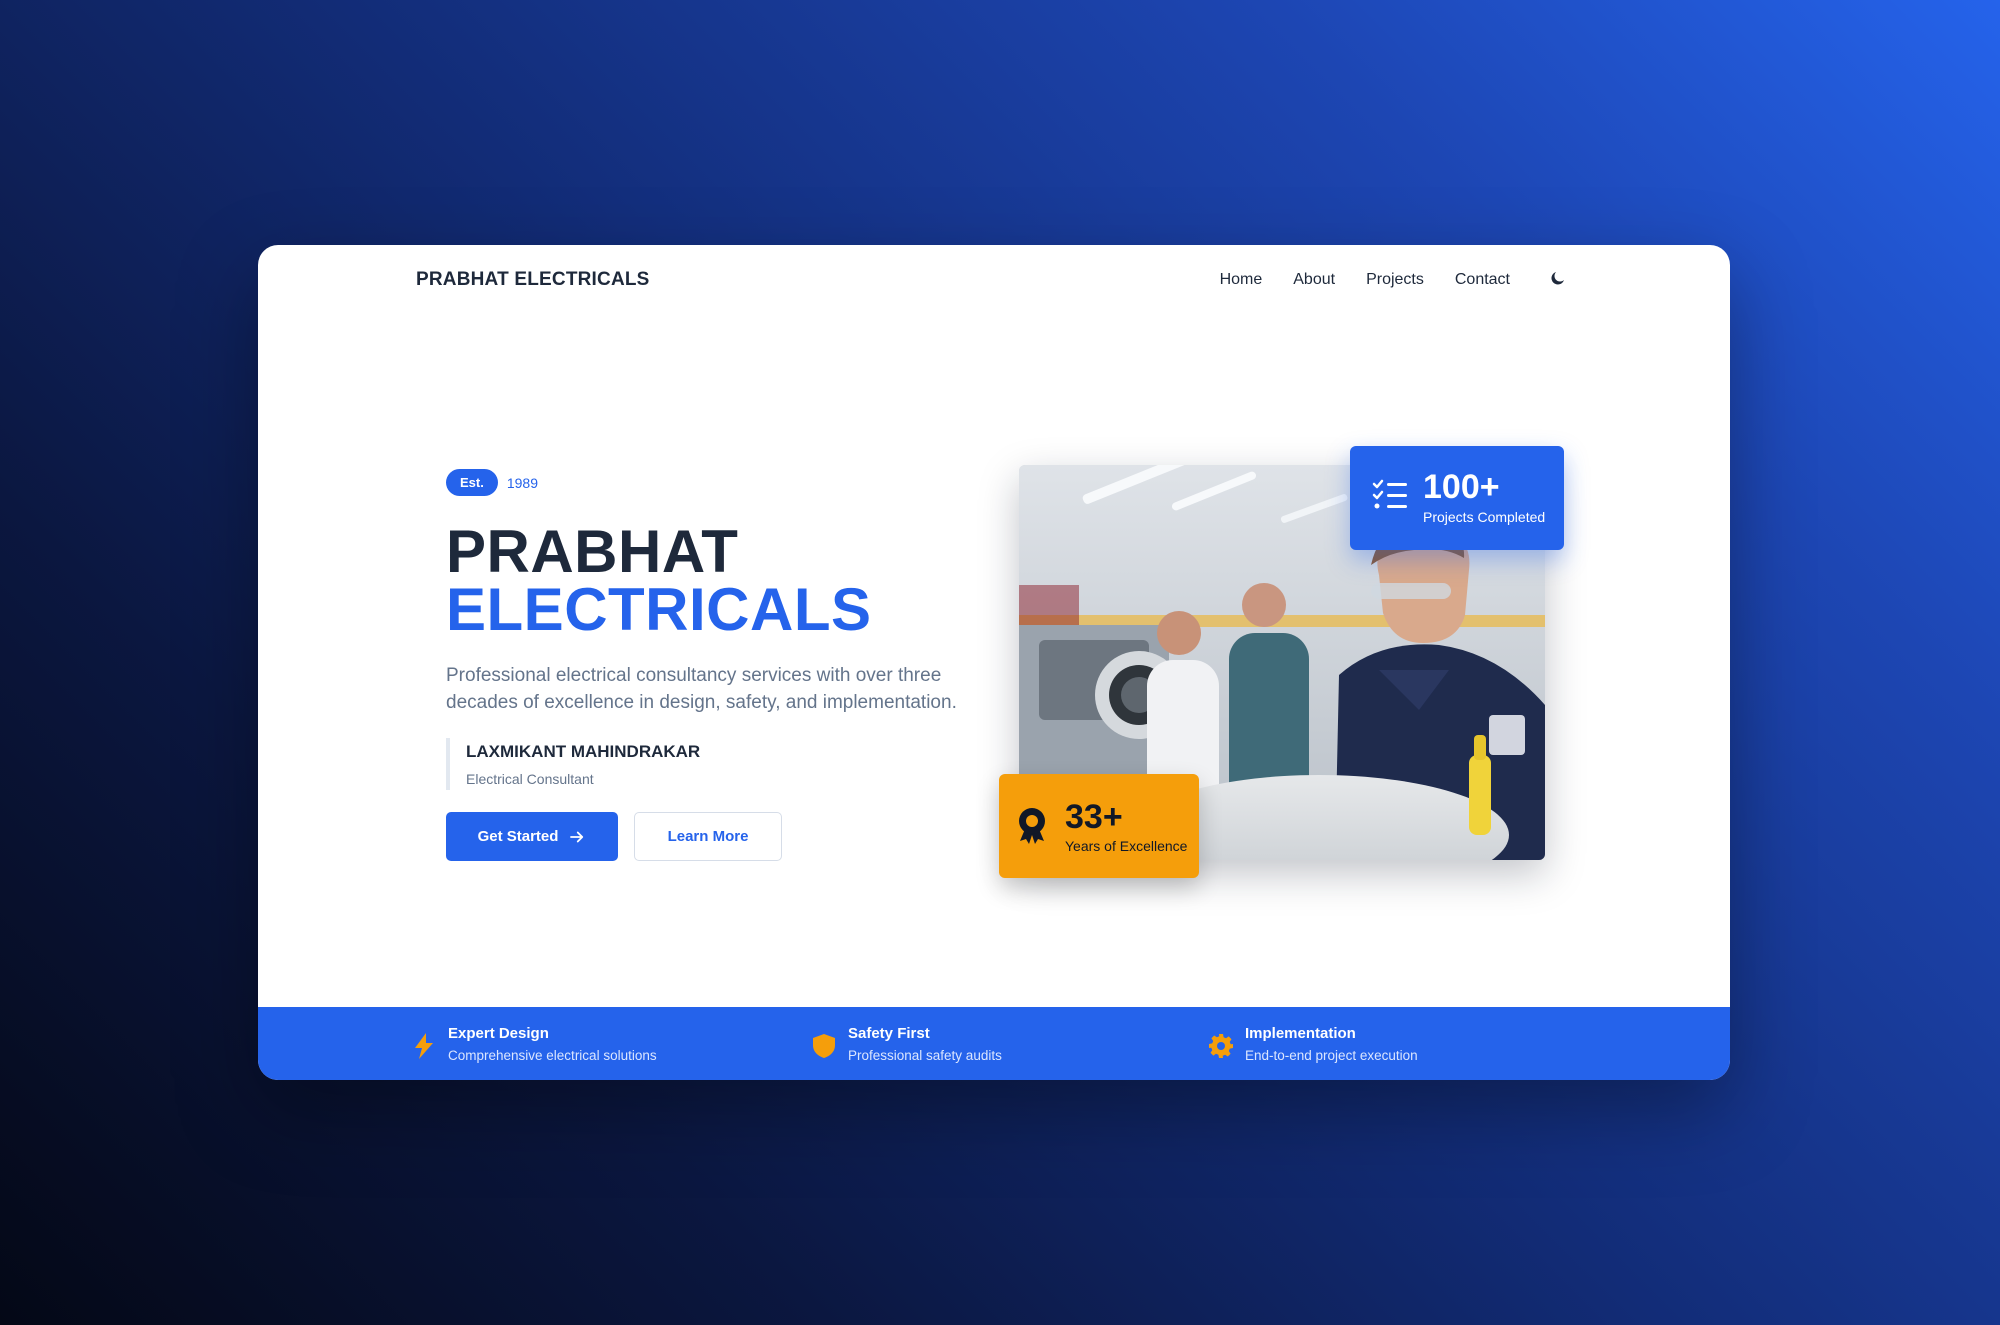 Image resolution: width=2000 pixels, height=1325 pixels. I want to click on feature-desc: Professional safety audits, so click(925, 1055).